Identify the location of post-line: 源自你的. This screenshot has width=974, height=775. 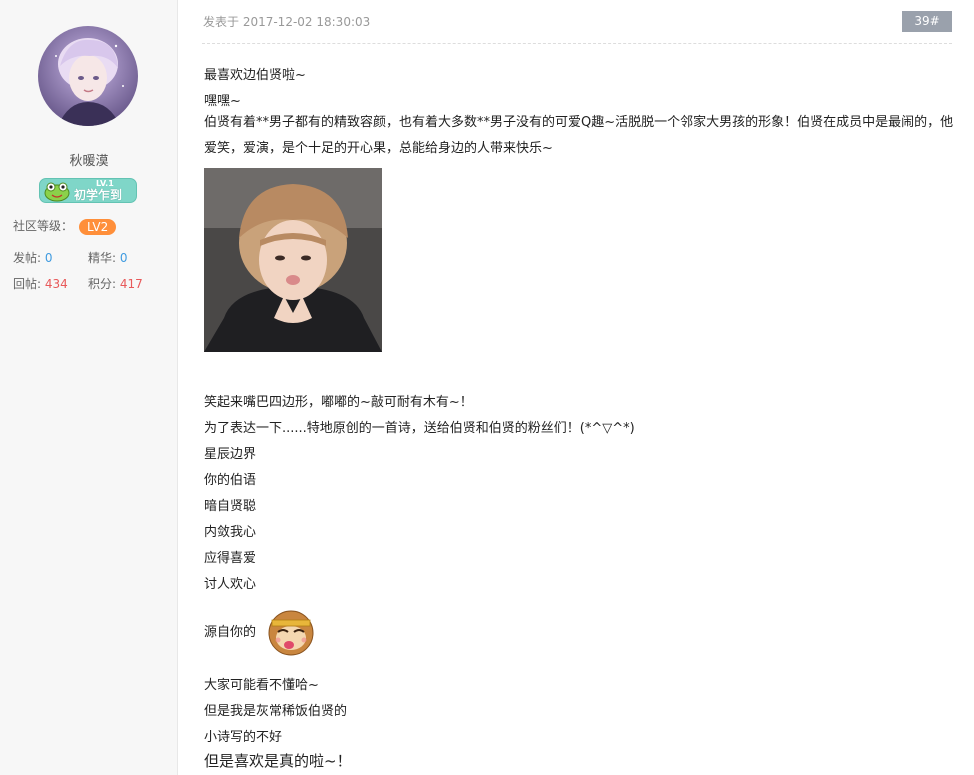
(230, 632).